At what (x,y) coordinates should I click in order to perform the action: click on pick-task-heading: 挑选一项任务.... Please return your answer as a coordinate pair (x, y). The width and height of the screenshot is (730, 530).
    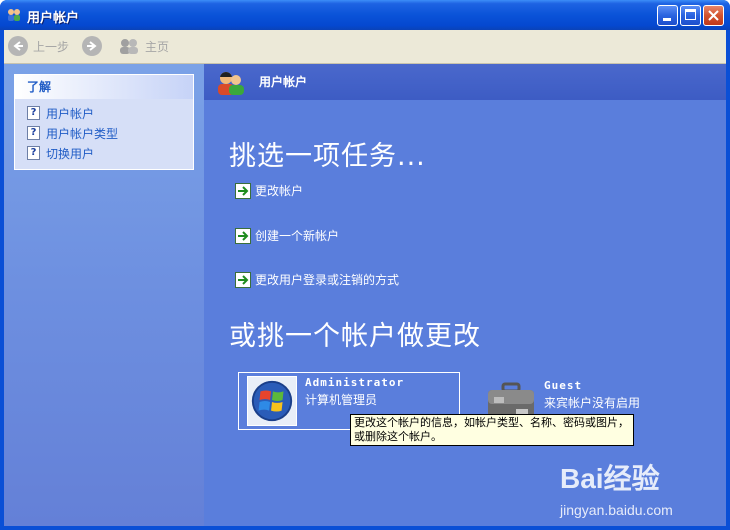
    Looking at the image, I should click on (327, 156).